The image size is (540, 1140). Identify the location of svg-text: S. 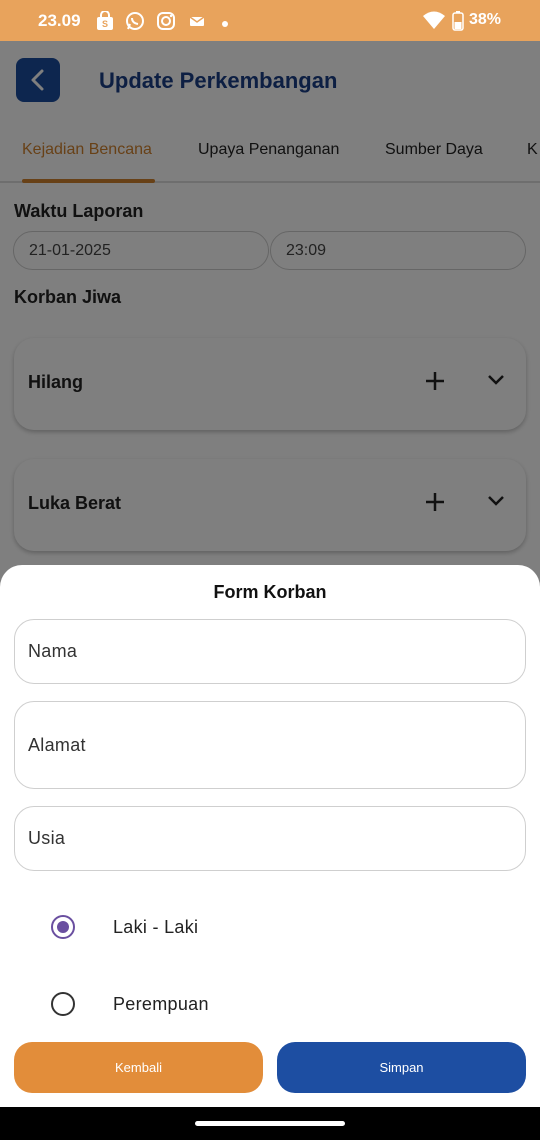
(105, 24).